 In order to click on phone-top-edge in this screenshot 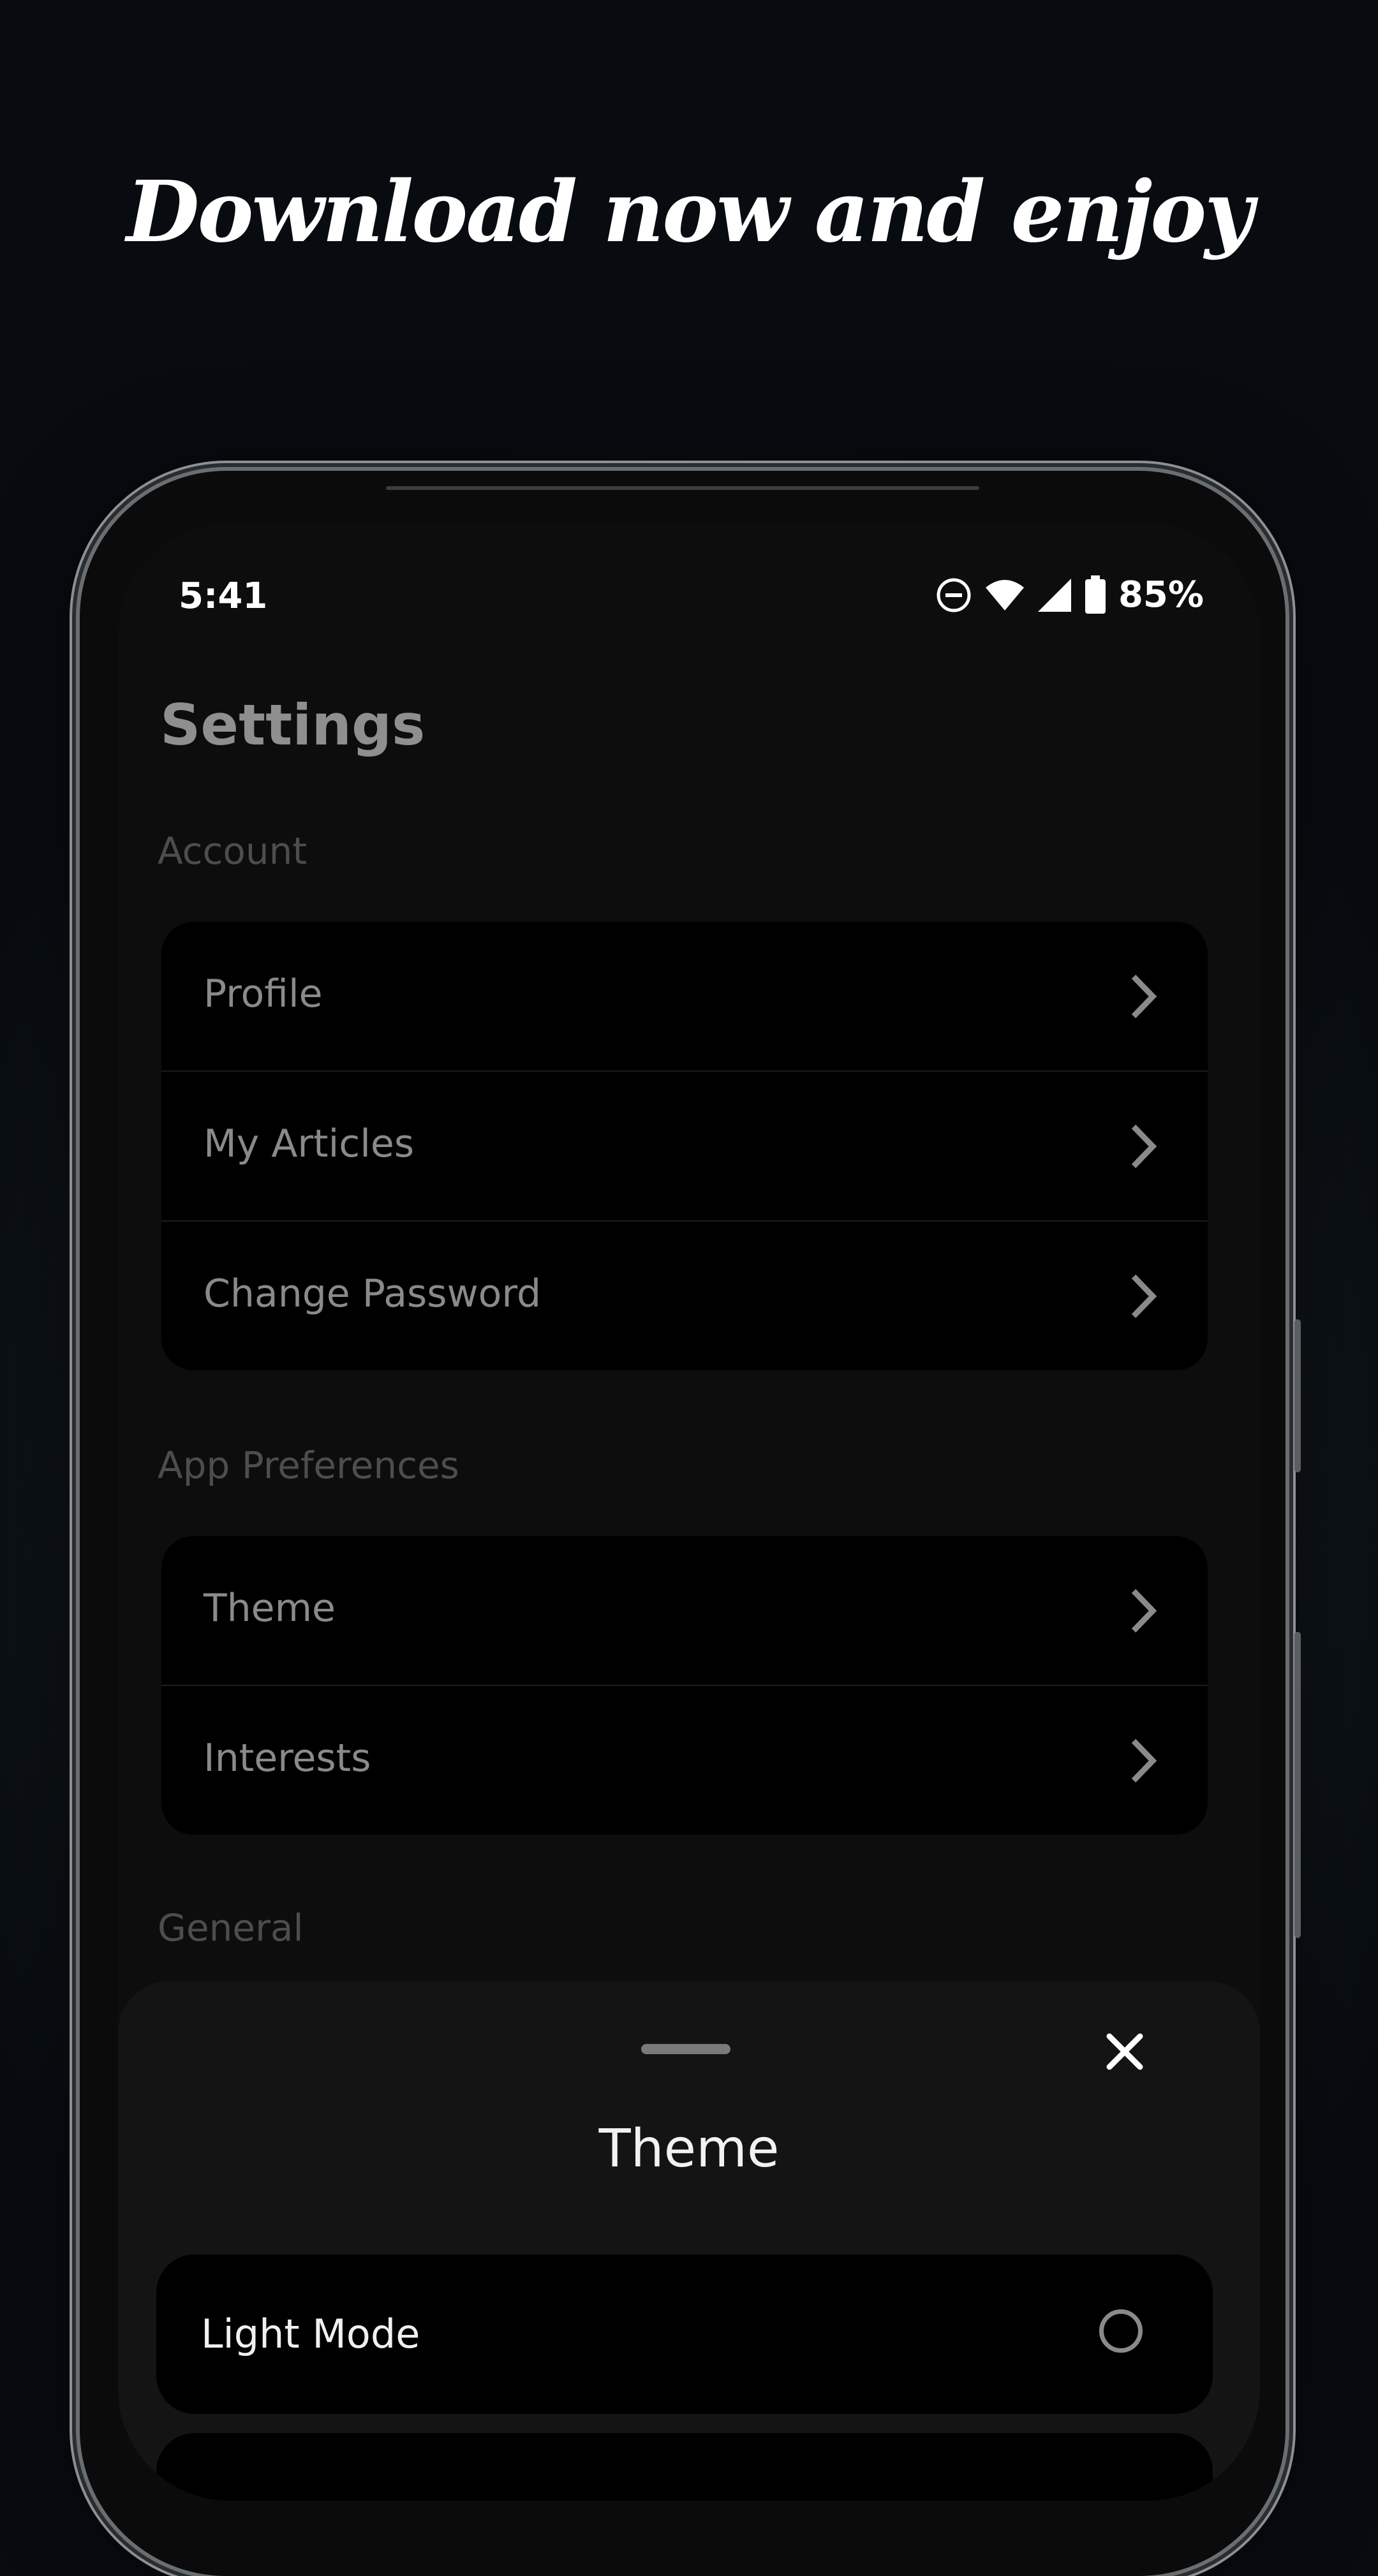, I will do `click(682, 488)`.